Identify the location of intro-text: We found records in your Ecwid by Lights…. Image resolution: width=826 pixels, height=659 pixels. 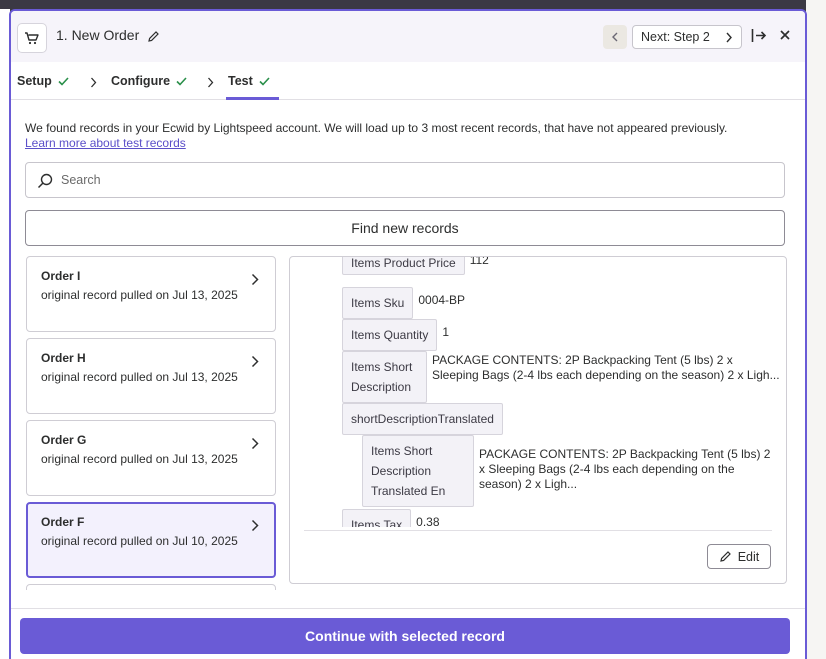
(410, 136).